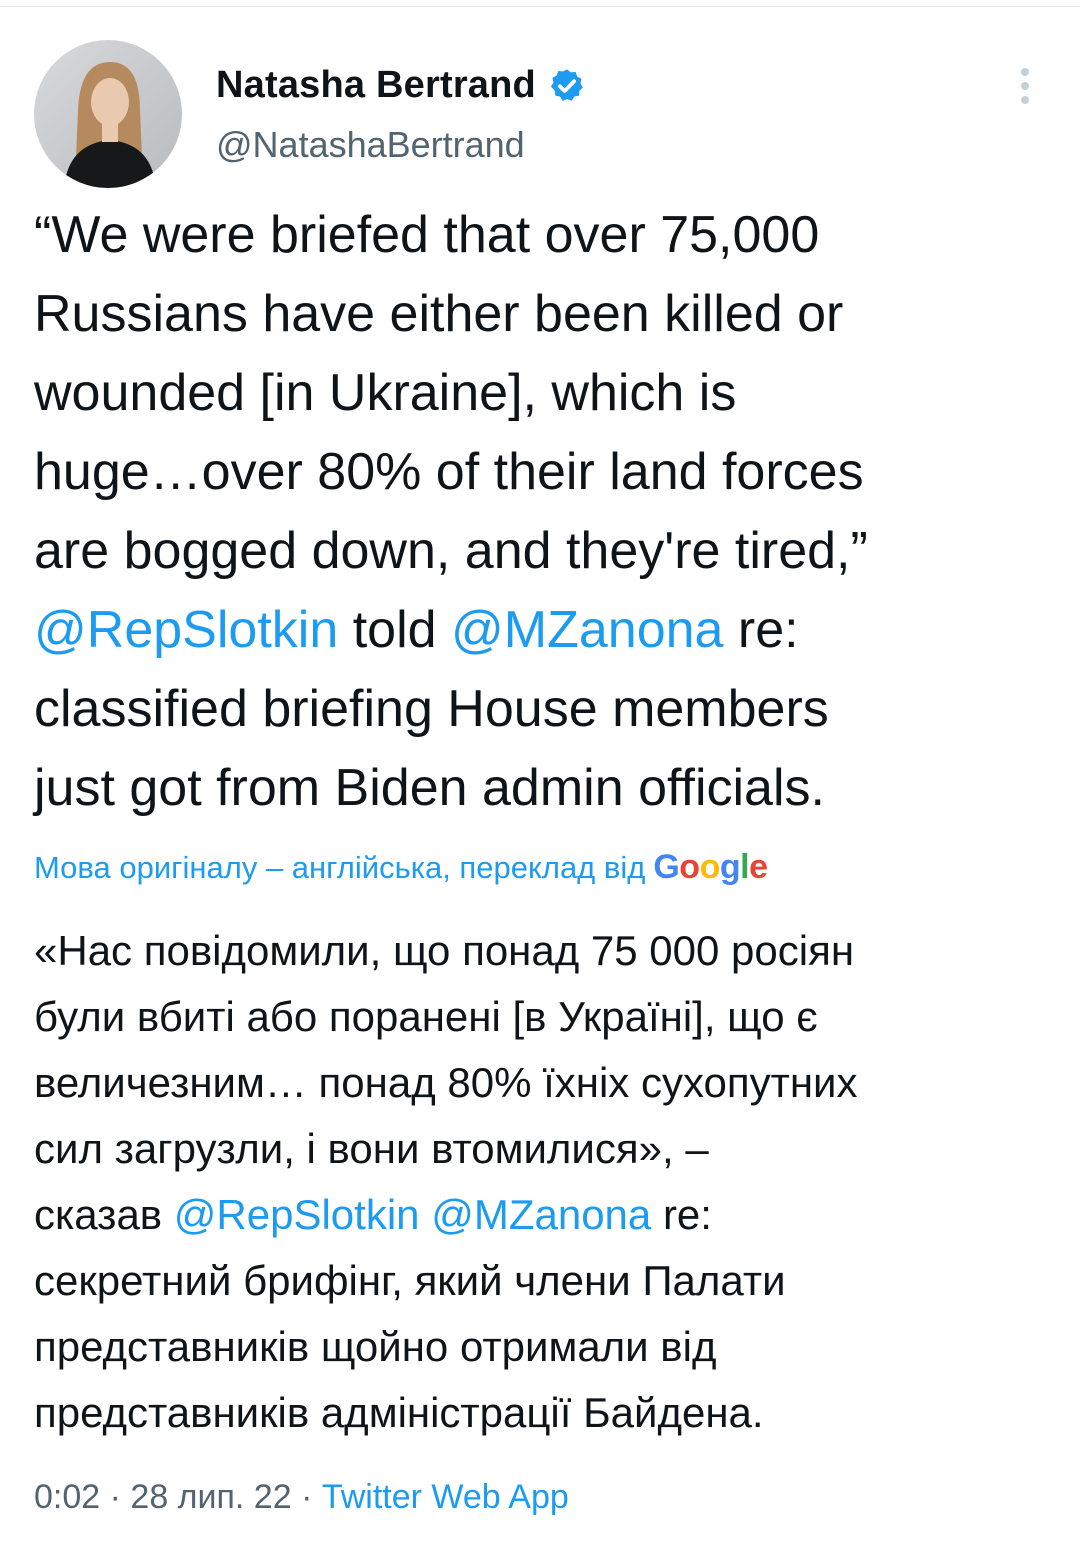 The height and width of the screenshot is (1551, 1080). I want to click on author-avatar, so click(108, 114).